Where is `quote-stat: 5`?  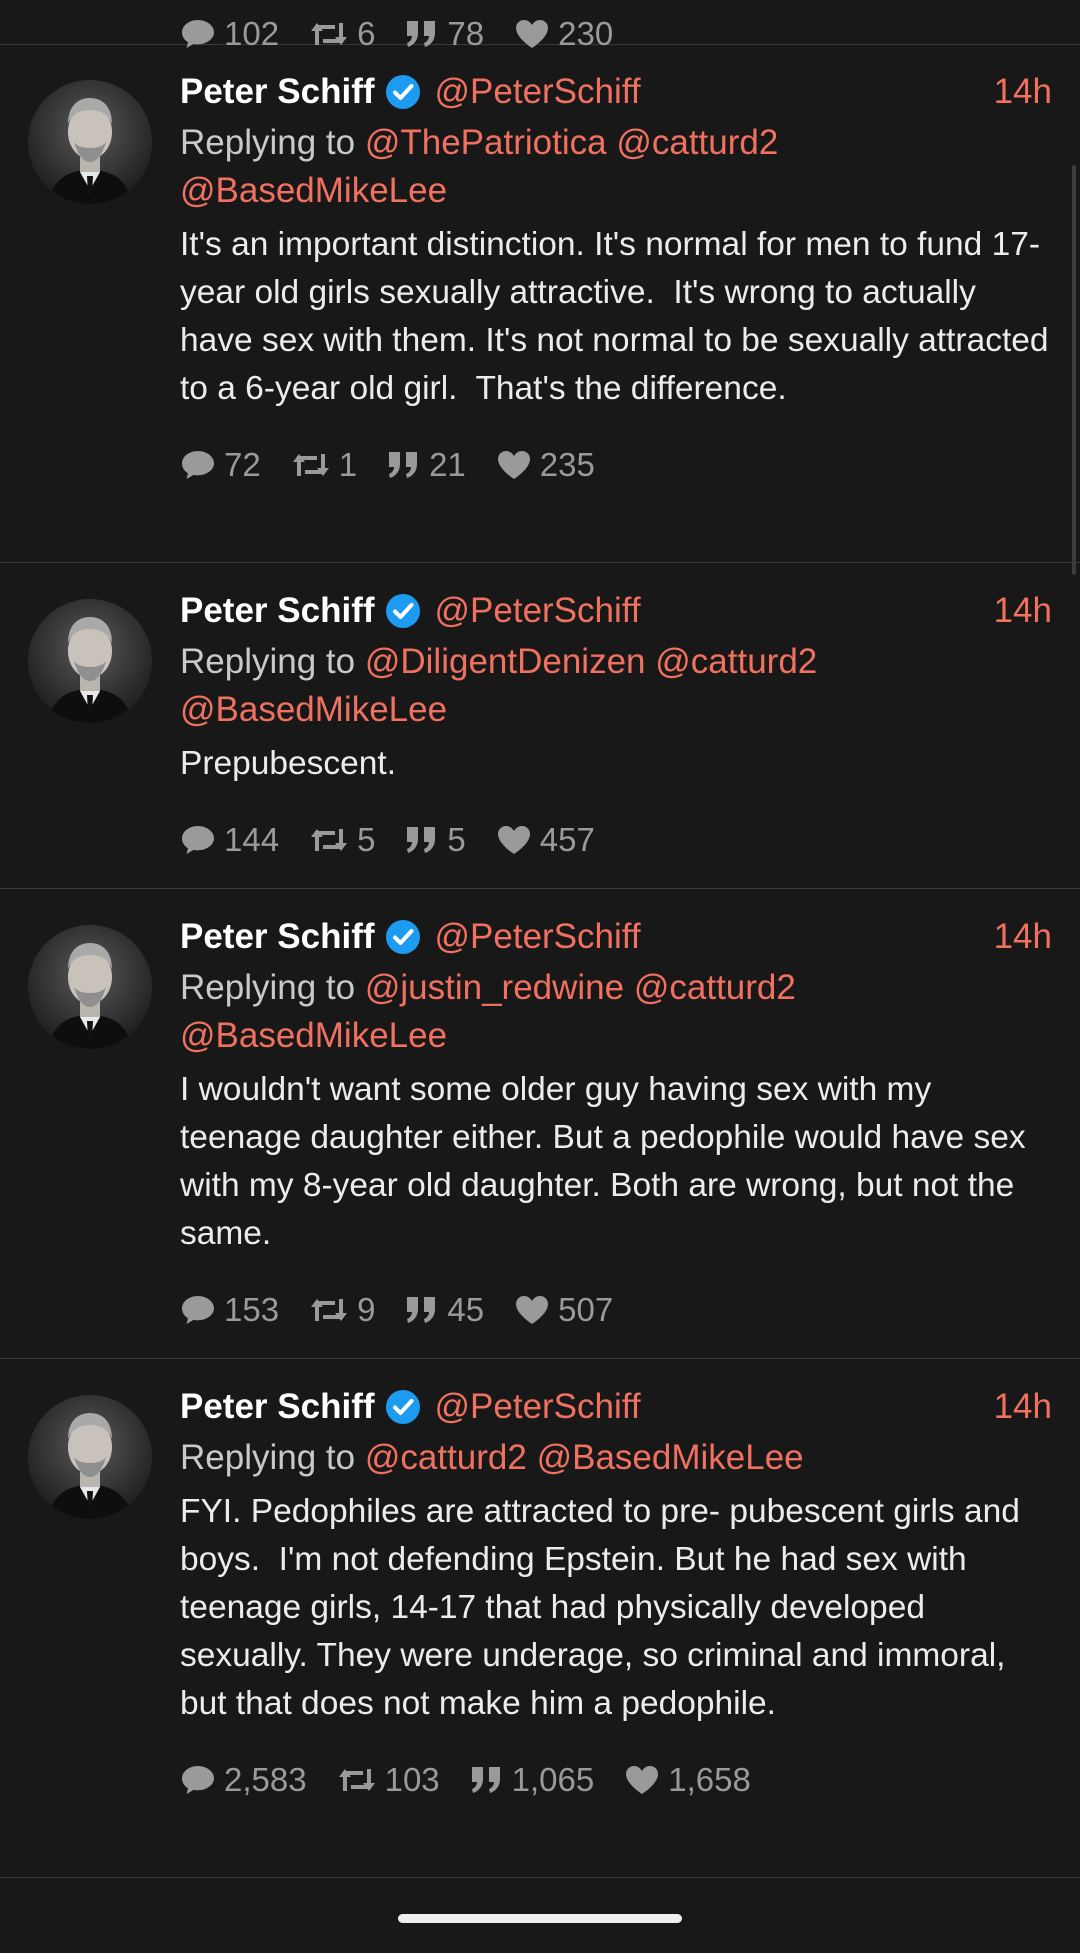
quote-stat: 5 is located at coordinates (435, 840).